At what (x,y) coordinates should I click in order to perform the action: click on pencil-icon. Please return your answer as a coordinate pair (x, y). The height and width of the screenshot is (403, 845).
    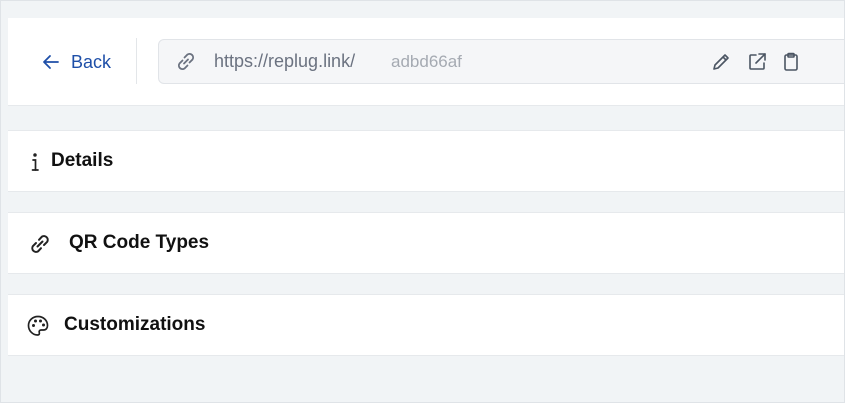
    Looking at the image, I should click on (721, 62).